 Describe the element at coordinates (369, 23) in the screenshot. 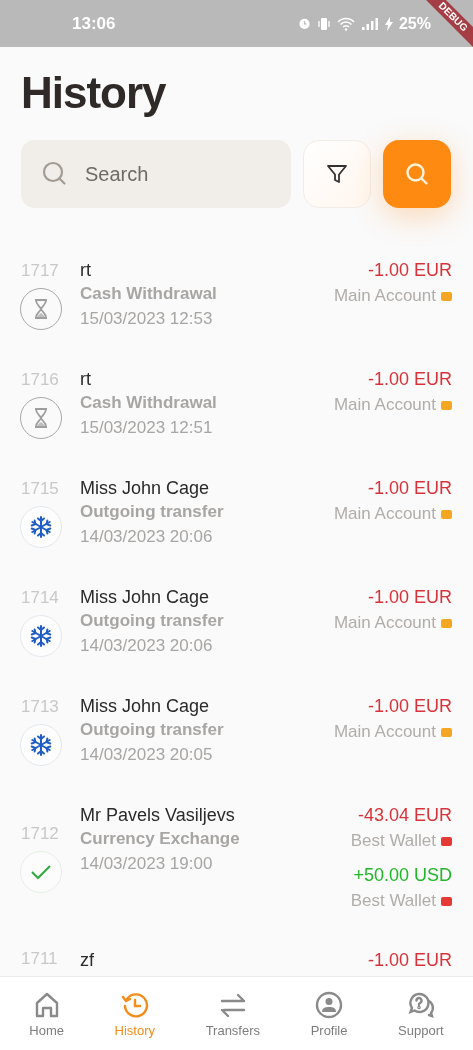

I see `signal-icon` at that location.